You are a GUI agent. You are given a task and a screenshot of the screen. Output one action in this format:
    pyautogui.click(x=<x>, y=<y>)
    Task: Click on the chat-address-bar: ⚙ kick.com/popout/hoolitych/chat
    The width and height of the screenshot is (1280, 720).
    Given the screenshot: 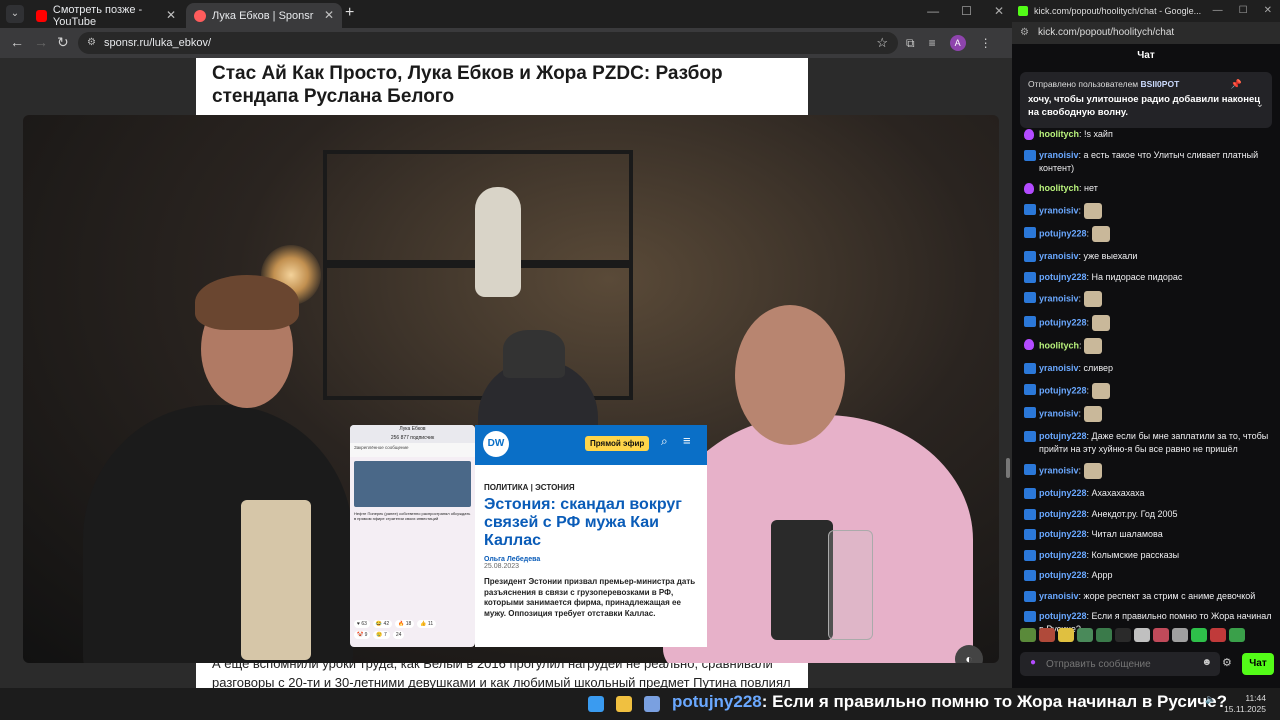 What is the action you would take?
    pyautogui.click(x=1146, y=33)
    